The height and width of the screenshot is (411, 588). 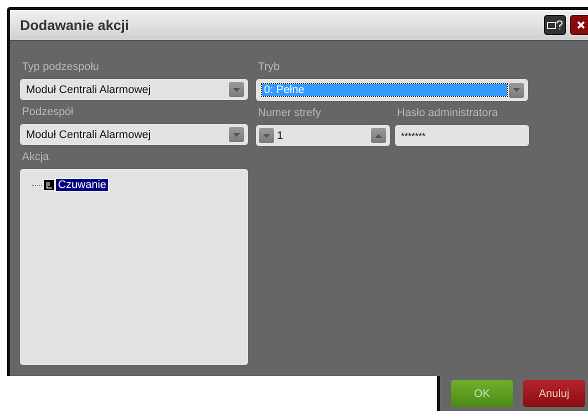 I want to click on password-field: *******, so click(x=462, y=135).